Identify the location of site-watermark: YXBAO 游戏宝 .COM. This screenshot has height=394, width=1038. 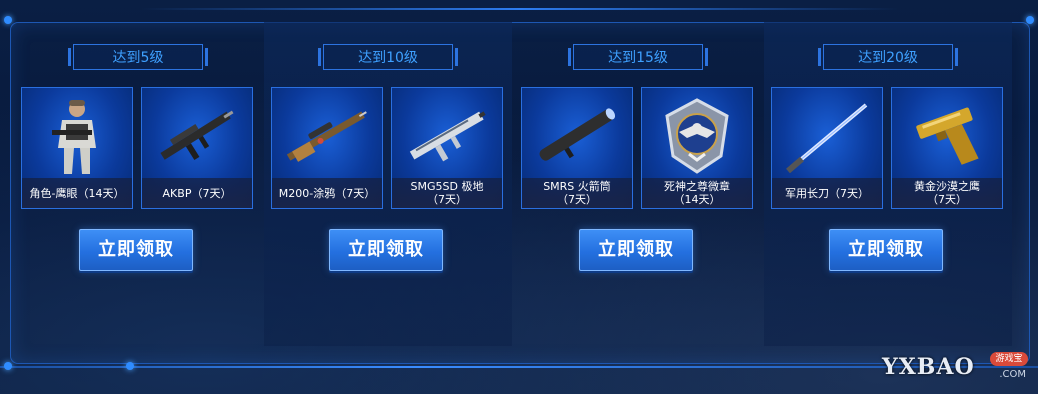
(957, 368).